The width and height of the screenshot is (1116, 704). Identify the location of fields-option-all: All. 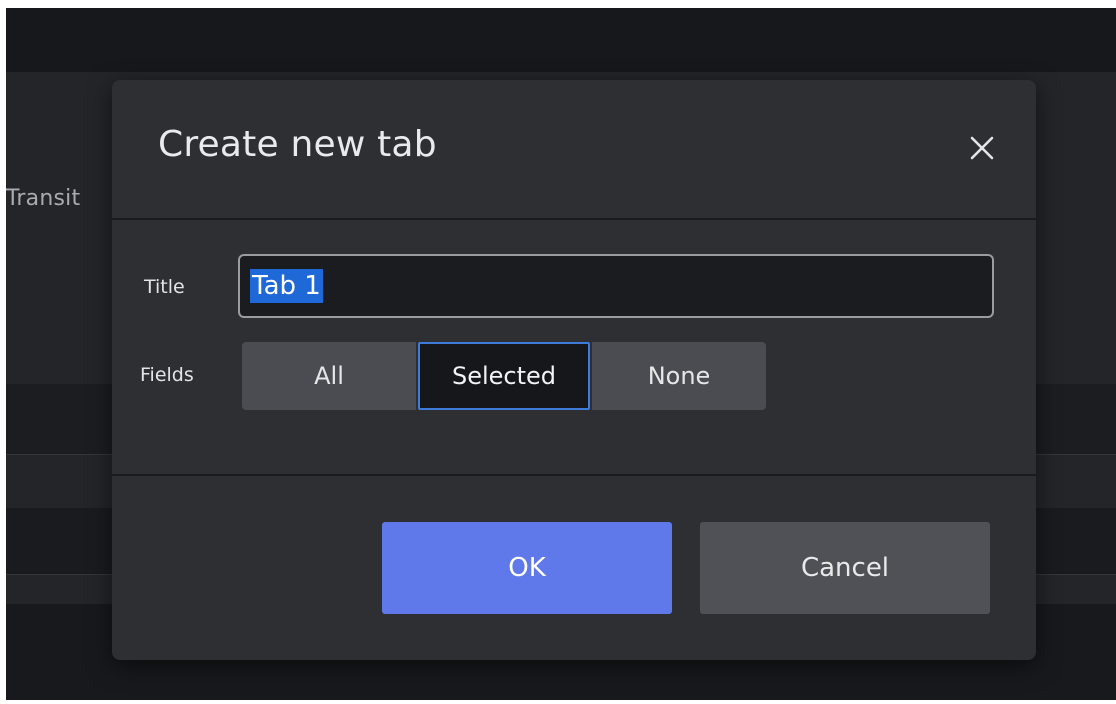
(329, 376).